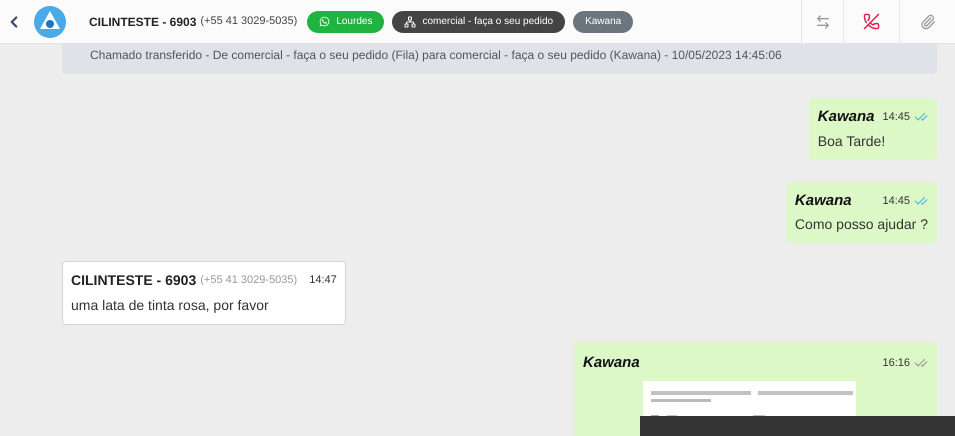  I want to click on contact-name: CILINTESTE - 6903, so click(142, 22).